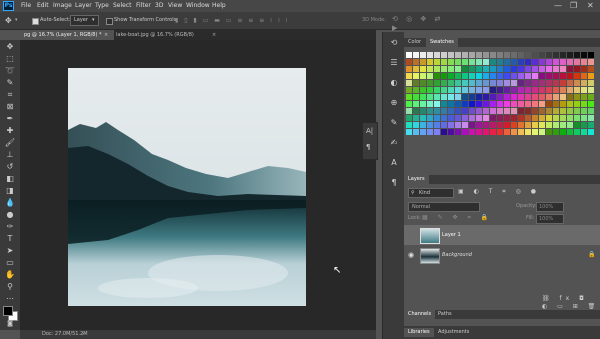 The height and width of the screenshot is (339, 600). Describe the element at coordinates (10, 71) in the screenshot. I see `lasso-tool-icon: ➰` at that location.